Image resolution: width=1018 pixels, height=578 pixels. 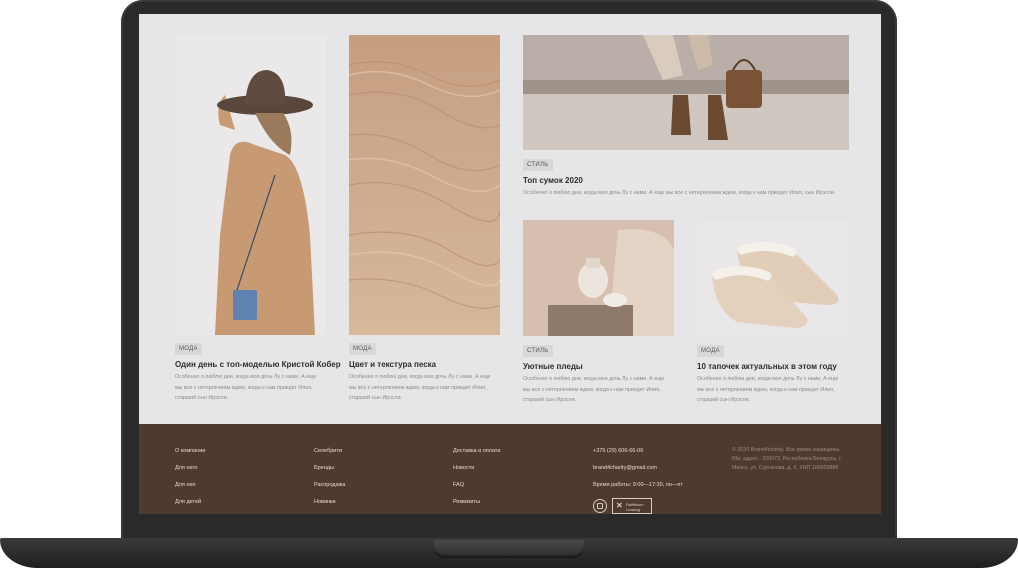 I want to click on card-title: Один день с топ-моделью Кристой Кобер, so click(x=258, y=364).